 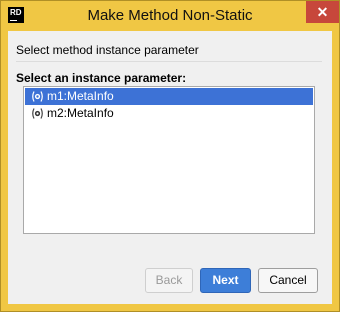 What do you see at coordinates (80, 113) in the screenshot?
I see `list-item-label: m2:MetaInfo` at bounding box center [80, 113].